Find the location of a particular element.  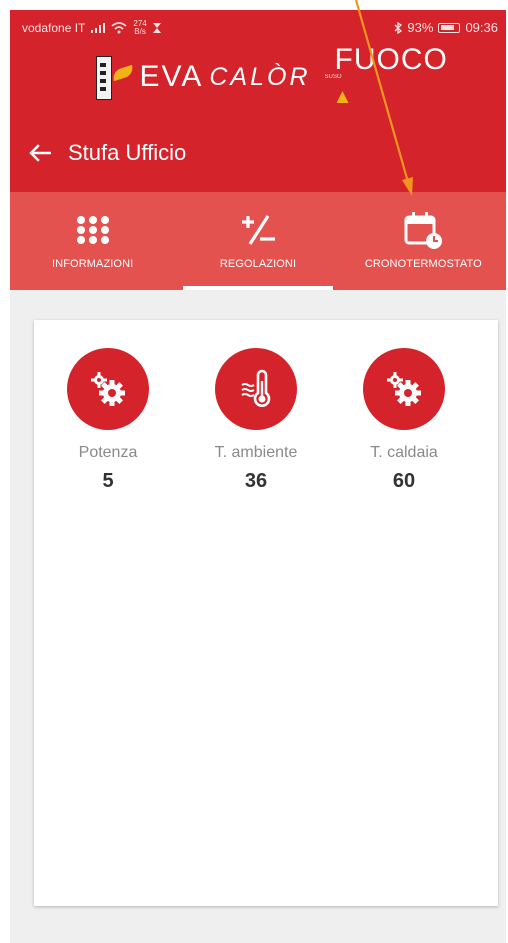

carrier-name: vodafone IT is located at coordinates (54, 28).